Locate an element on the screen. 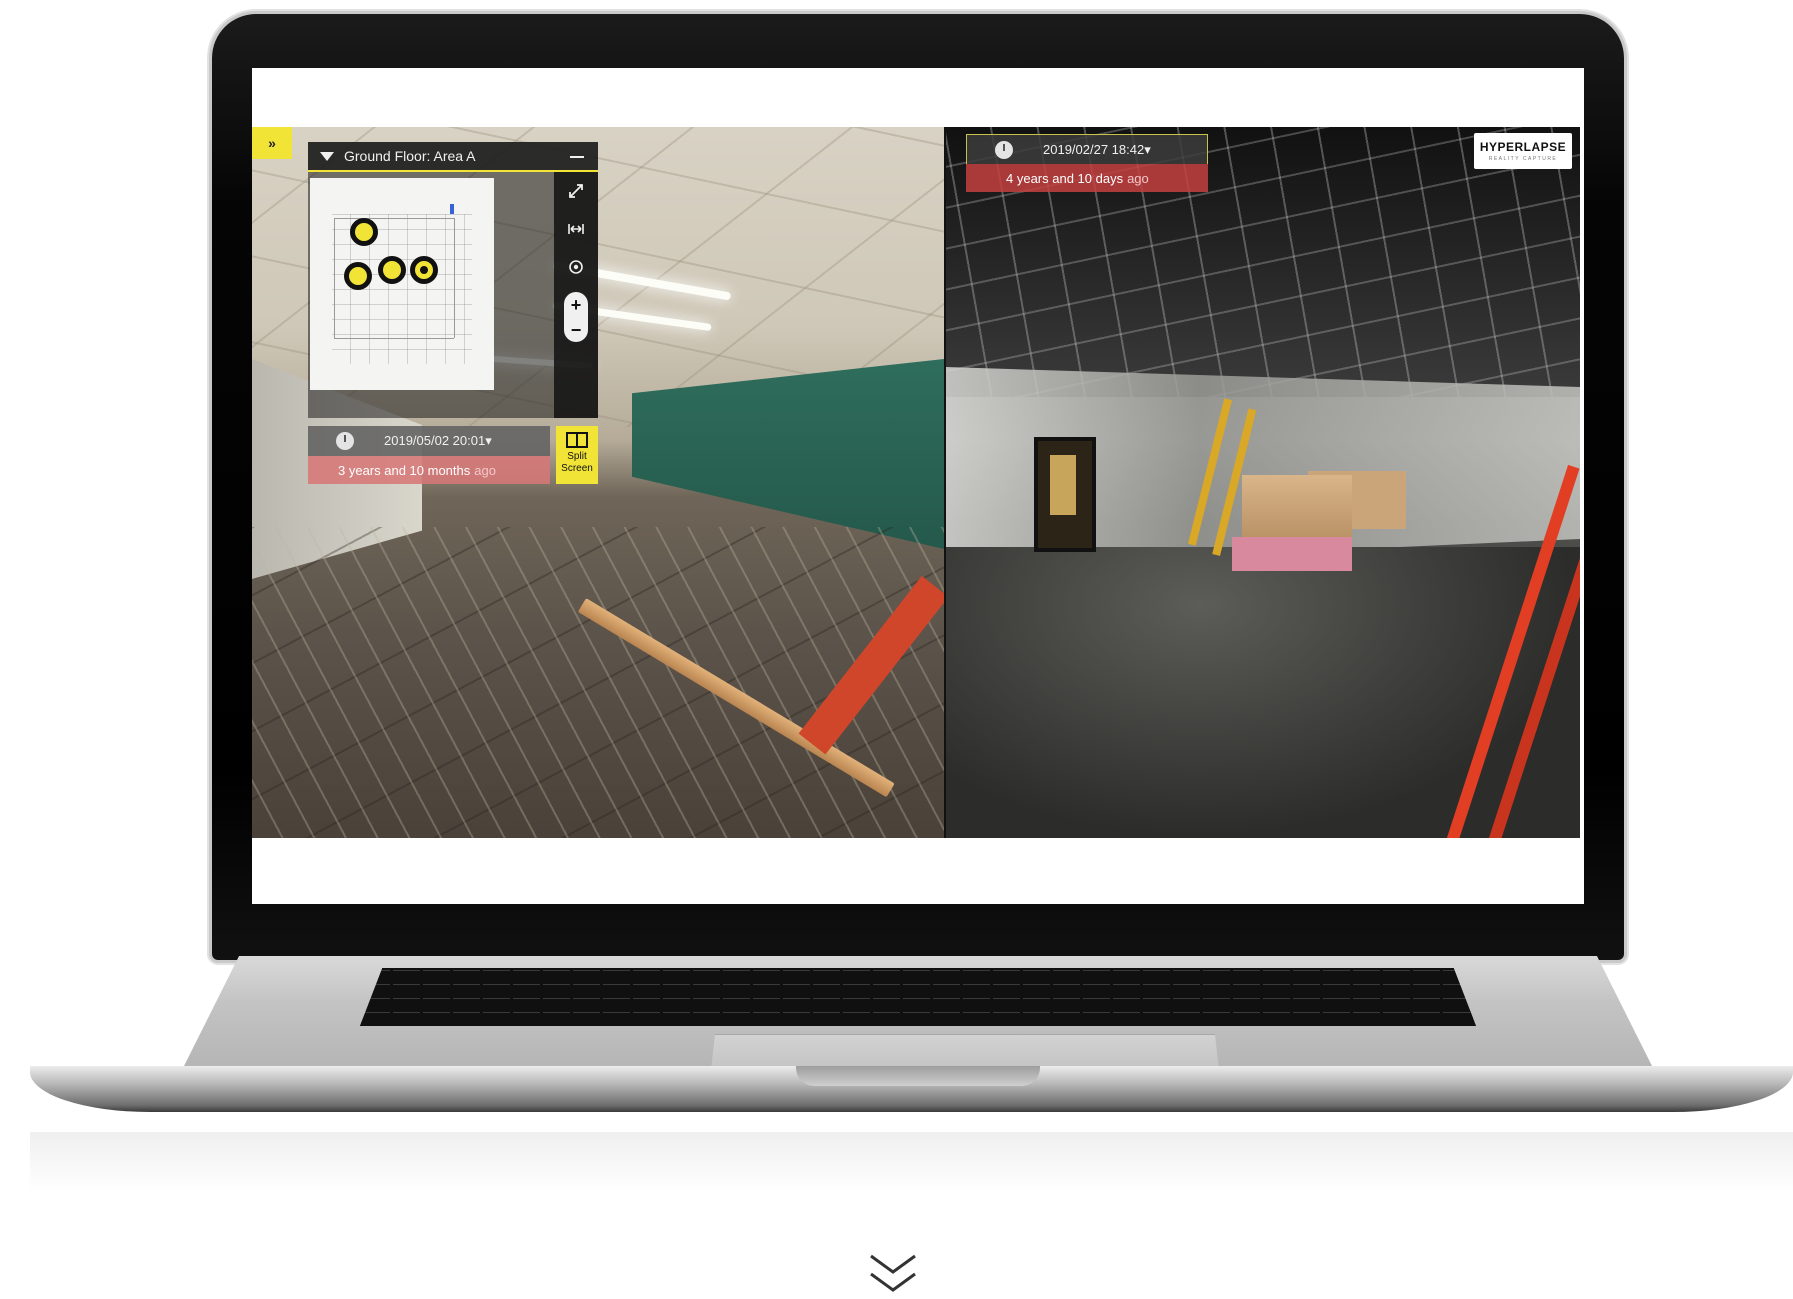 The width and height of the screenshot is (1793, 1299). boxes is located at coordinates (1297, 510).